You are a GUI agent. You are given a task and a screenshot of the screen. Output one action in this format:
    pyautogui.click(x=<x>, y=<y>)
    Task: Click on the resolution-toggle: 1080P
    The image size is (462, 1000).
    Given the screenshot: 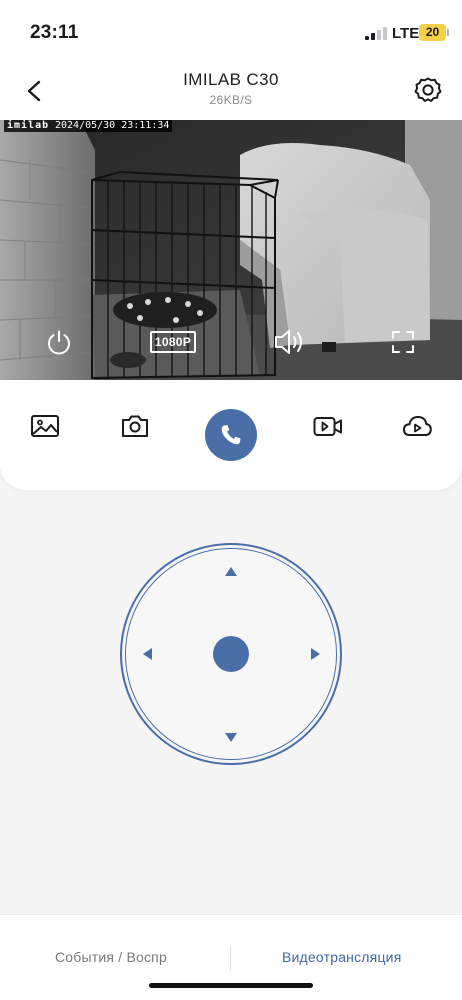 What is the action you would take?
    pyautogui.click(x=173, y=342)
    